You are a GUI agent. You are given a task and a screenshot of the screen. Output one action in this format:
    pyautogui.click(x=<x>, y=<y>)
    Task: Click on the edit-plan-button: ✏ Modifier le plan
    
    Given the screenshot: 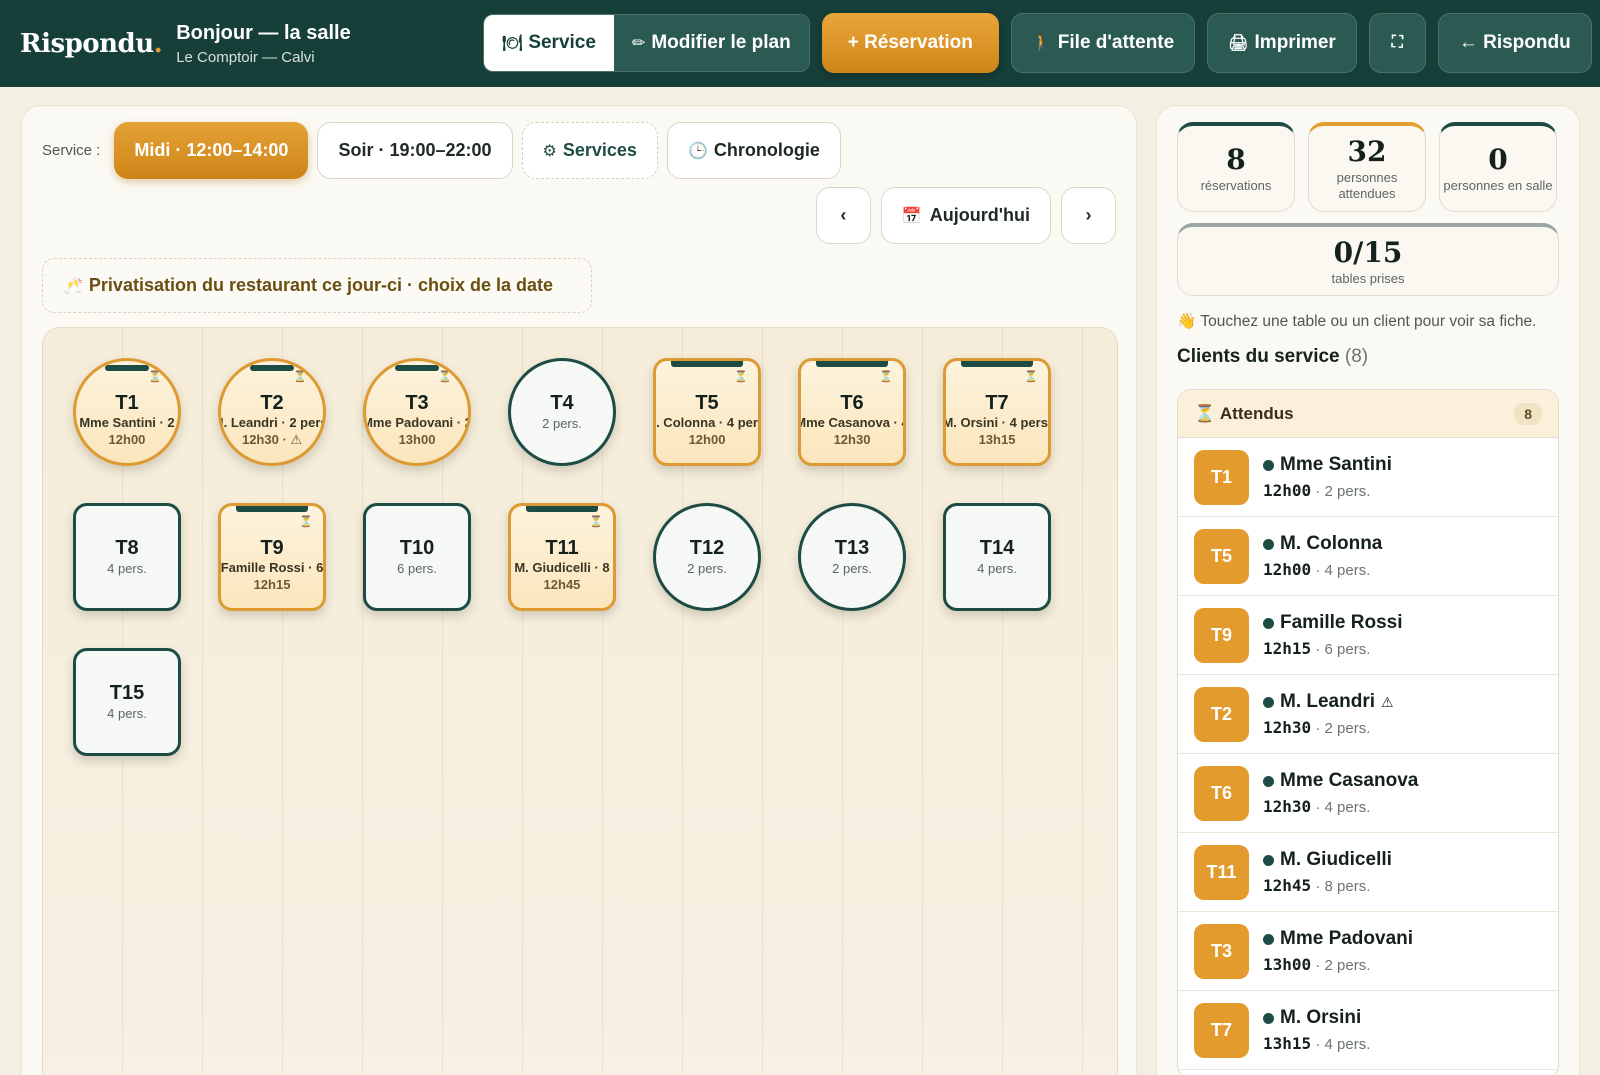 What is the action you would take?
    pyautogui.click(x=711, y=43)
    